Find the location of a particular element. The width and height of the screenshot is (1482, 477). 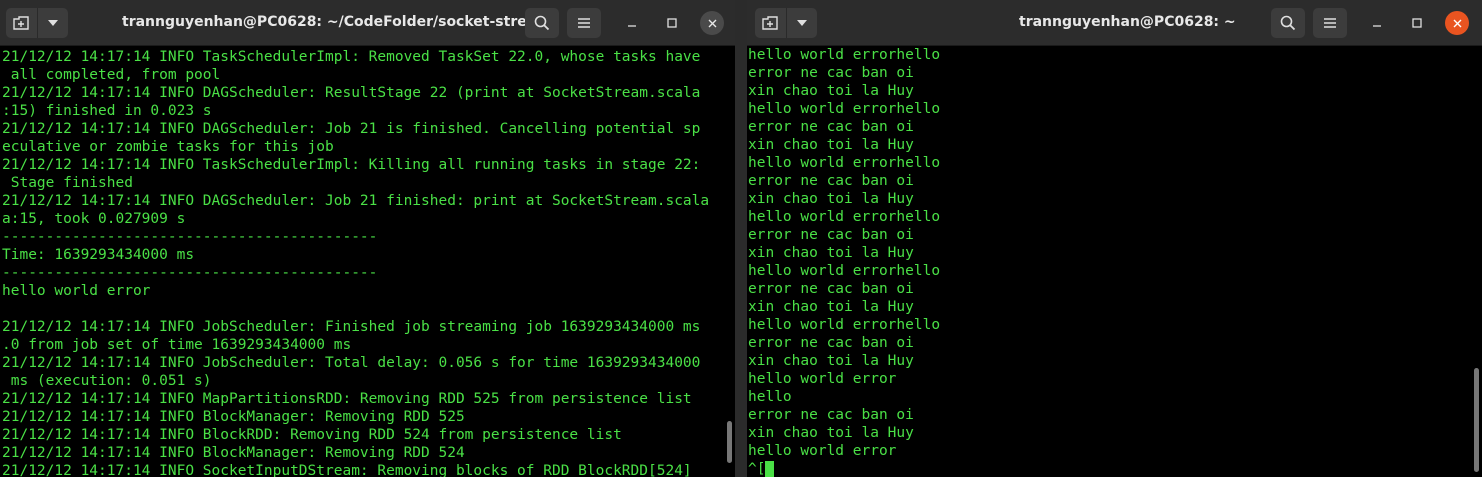

terminal-line: eculative or zombie tasks for this job is located at coordinates (168, 147).